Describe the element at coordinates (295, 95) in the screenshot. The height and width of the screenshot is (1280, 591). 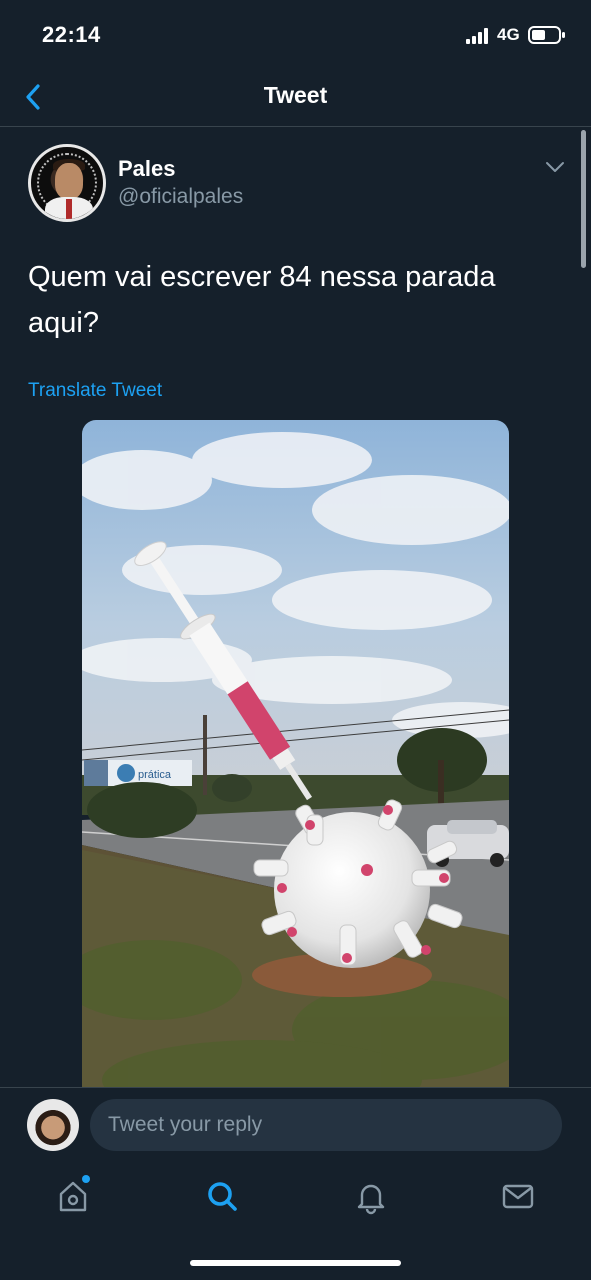
I see `page-title: Tweet` at that location.